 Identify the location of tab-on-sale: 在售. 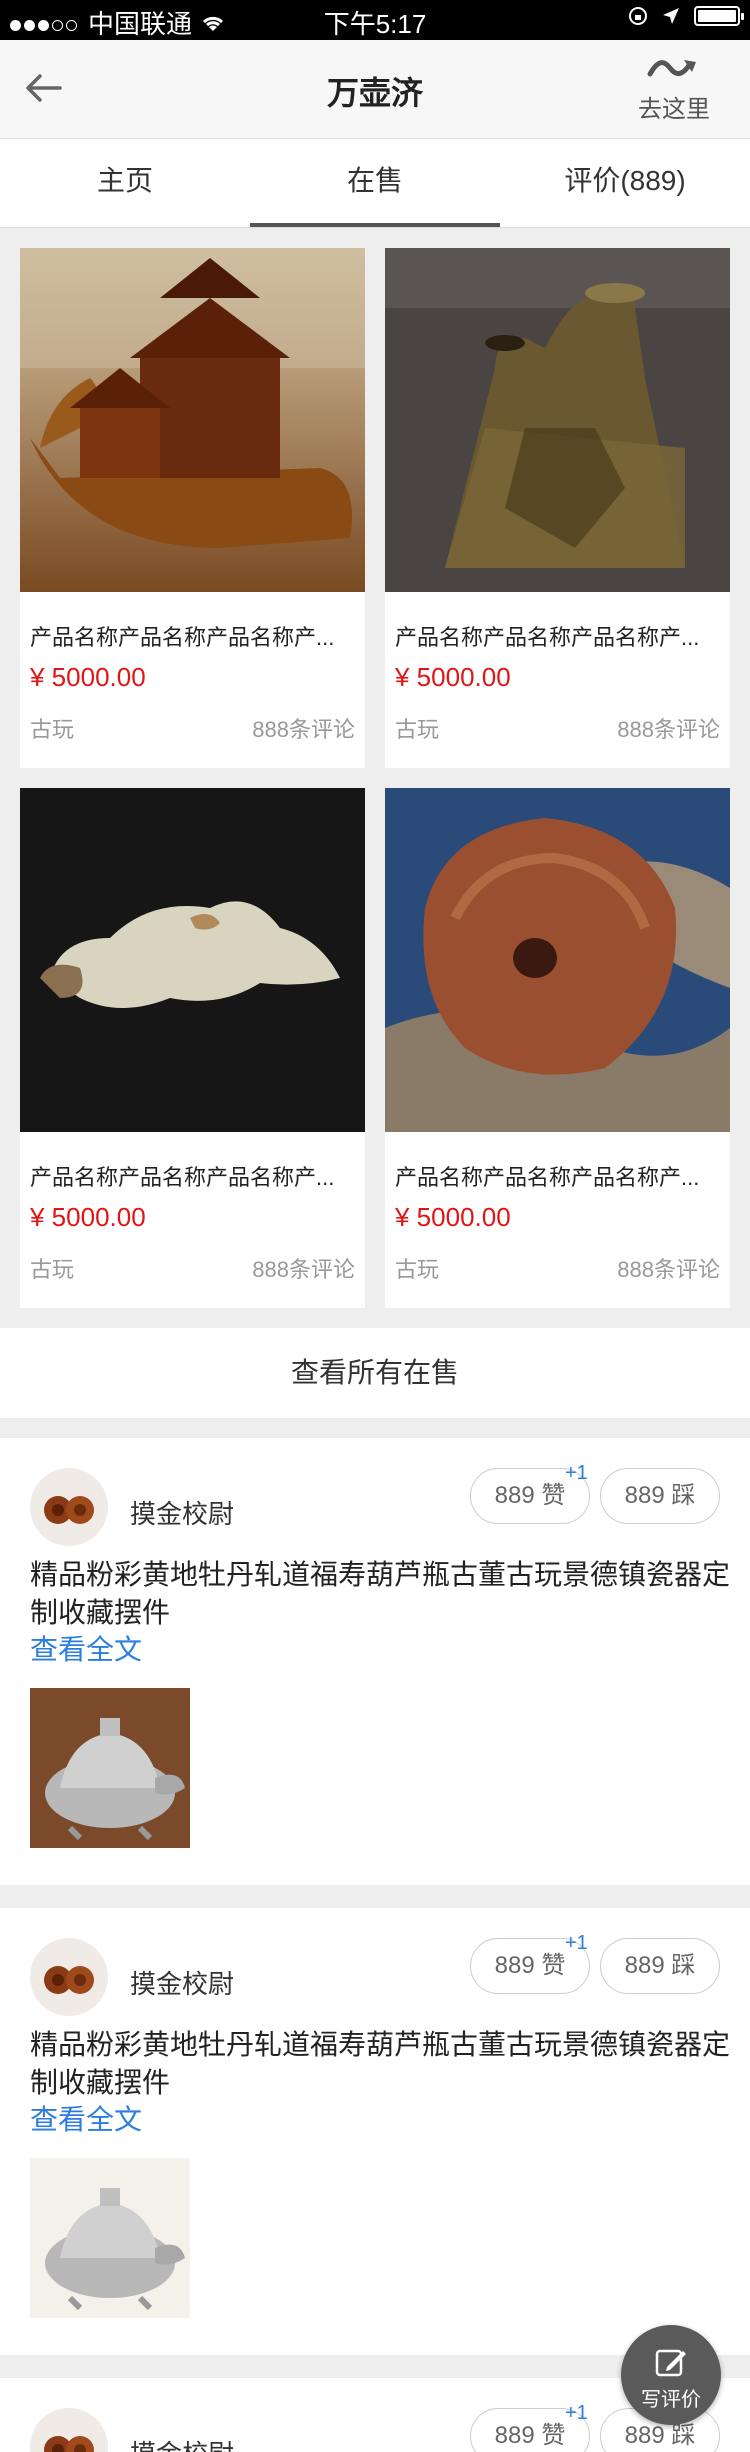
(375, 183).